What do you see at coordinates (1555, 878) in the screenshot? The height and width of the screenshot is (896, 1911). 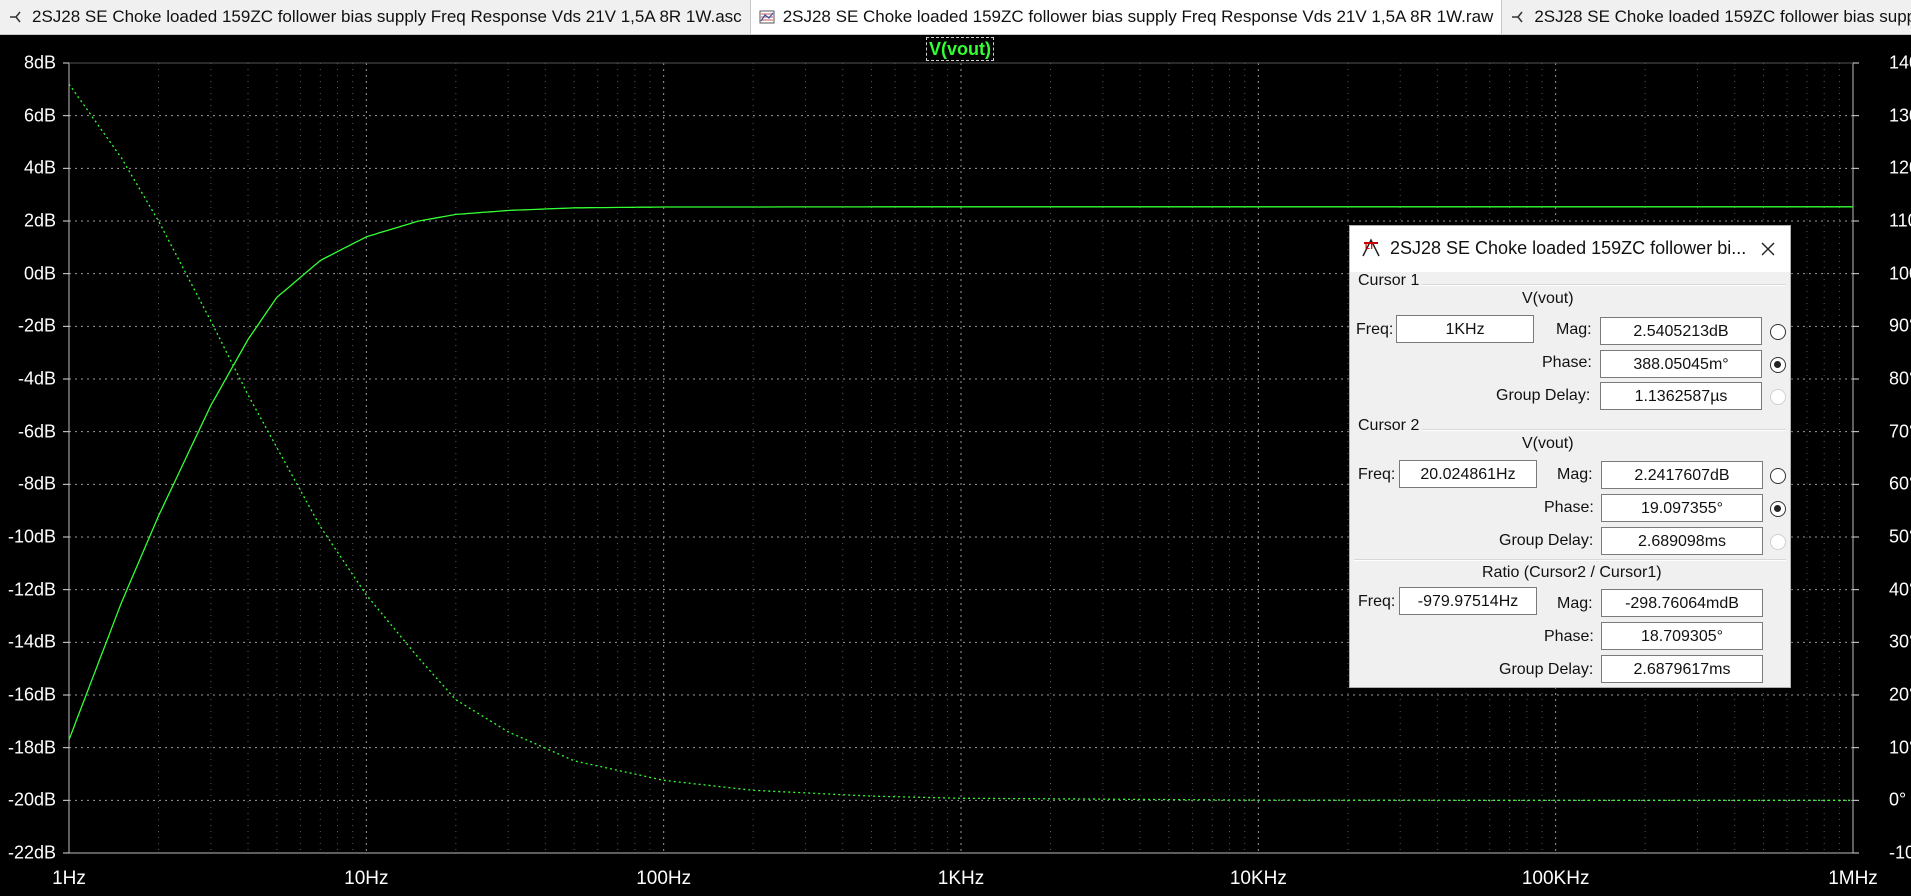 I see `x-tick-label: 100KHz` at bounding box center [1555, 878].